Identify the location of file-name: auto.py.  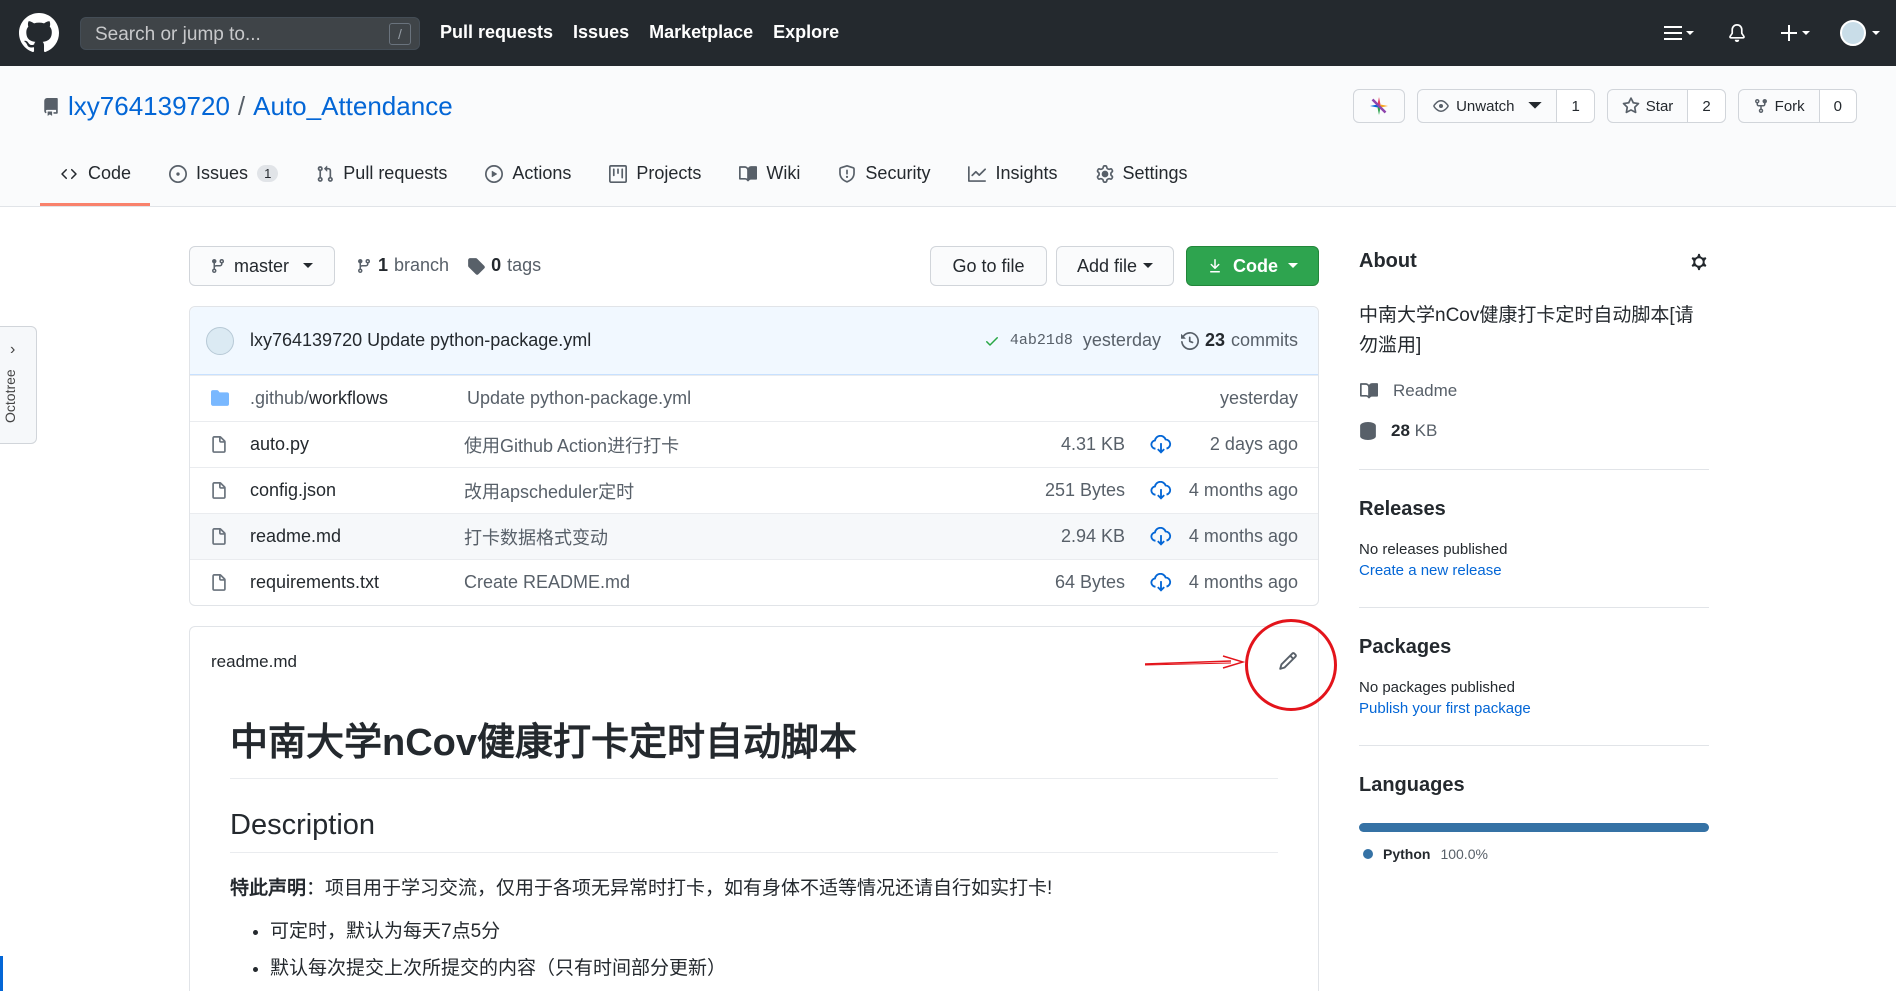
(279, 444).